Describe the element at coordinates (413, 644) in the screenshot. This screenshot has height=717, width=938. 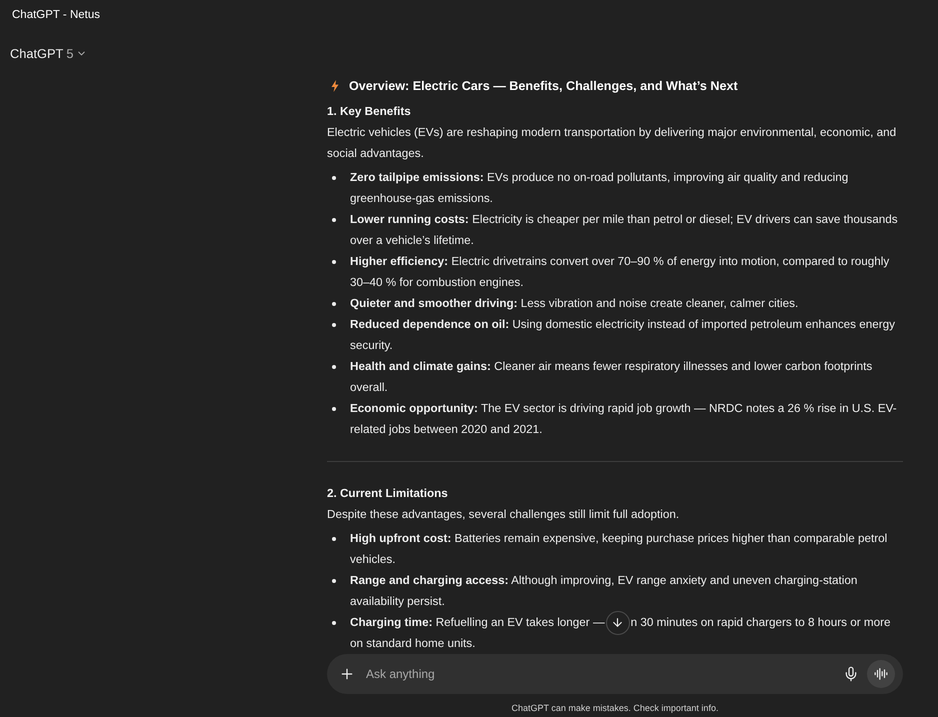
I see `list-item-text: on standard home units.` at that location.